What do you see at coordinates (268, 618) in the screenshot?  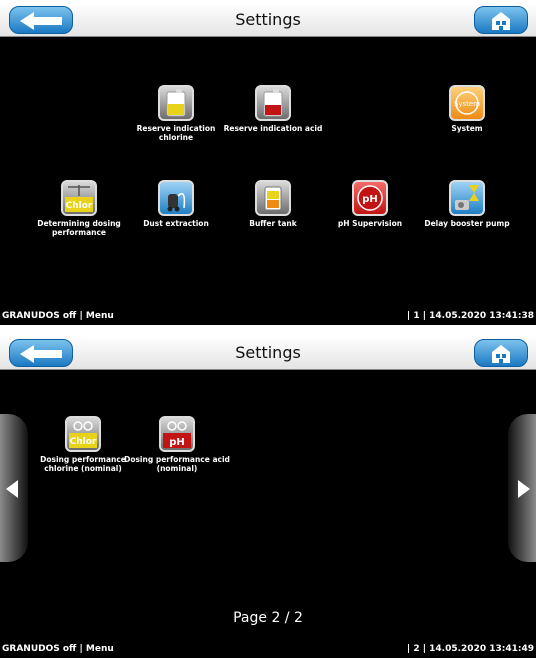 I see `page-indicator: Page 2 / 2` at bounding box center [268, 618].